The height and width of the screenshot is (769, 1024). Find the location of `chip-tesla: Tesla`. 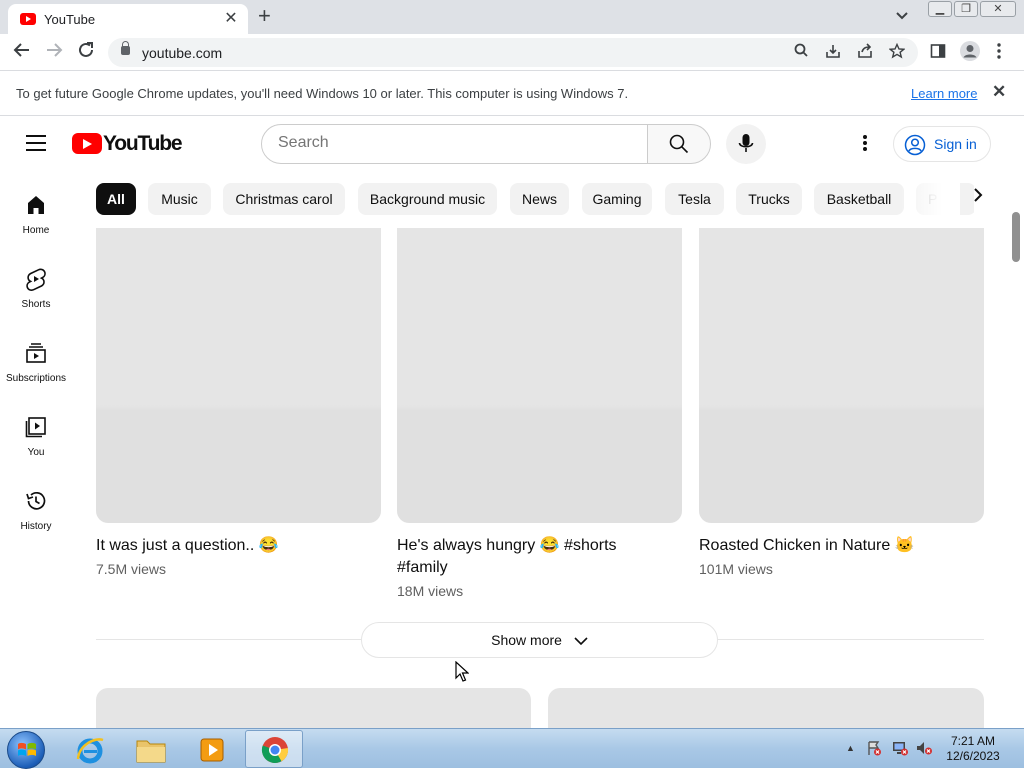

chip-tesla: Tesla is located at coordinates (694, 199).